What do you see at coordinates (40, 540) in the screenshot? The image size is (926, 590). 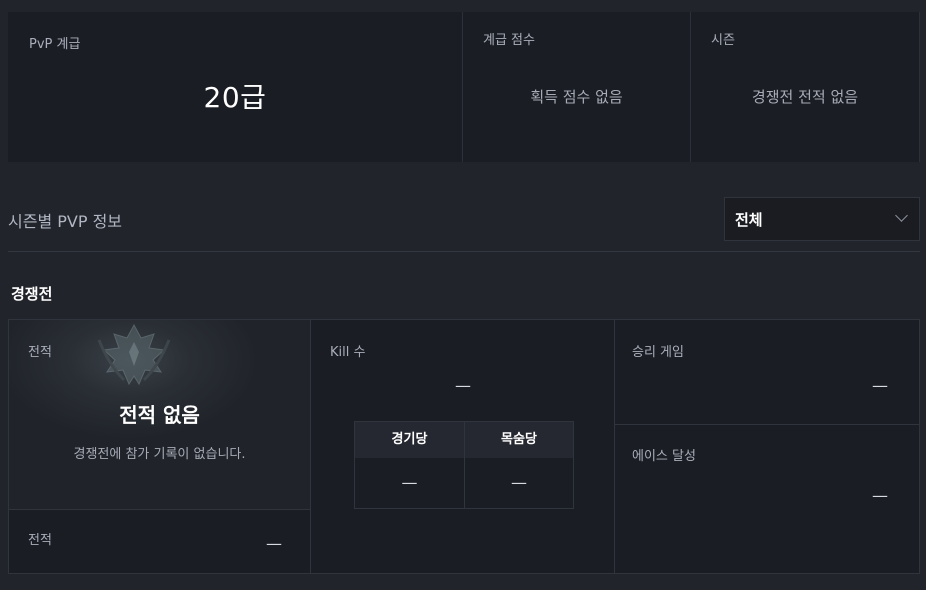 I see `record-bottom-label: 전적` at bounding box center [40, 540].